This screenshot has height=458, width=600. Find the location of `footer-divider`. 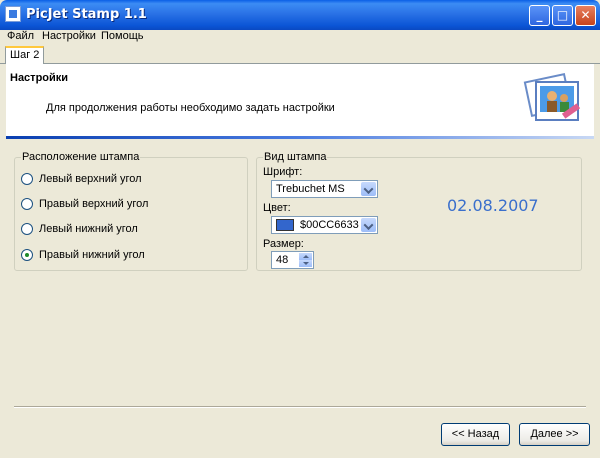

footer-divider is located at coordinates (300, 407).